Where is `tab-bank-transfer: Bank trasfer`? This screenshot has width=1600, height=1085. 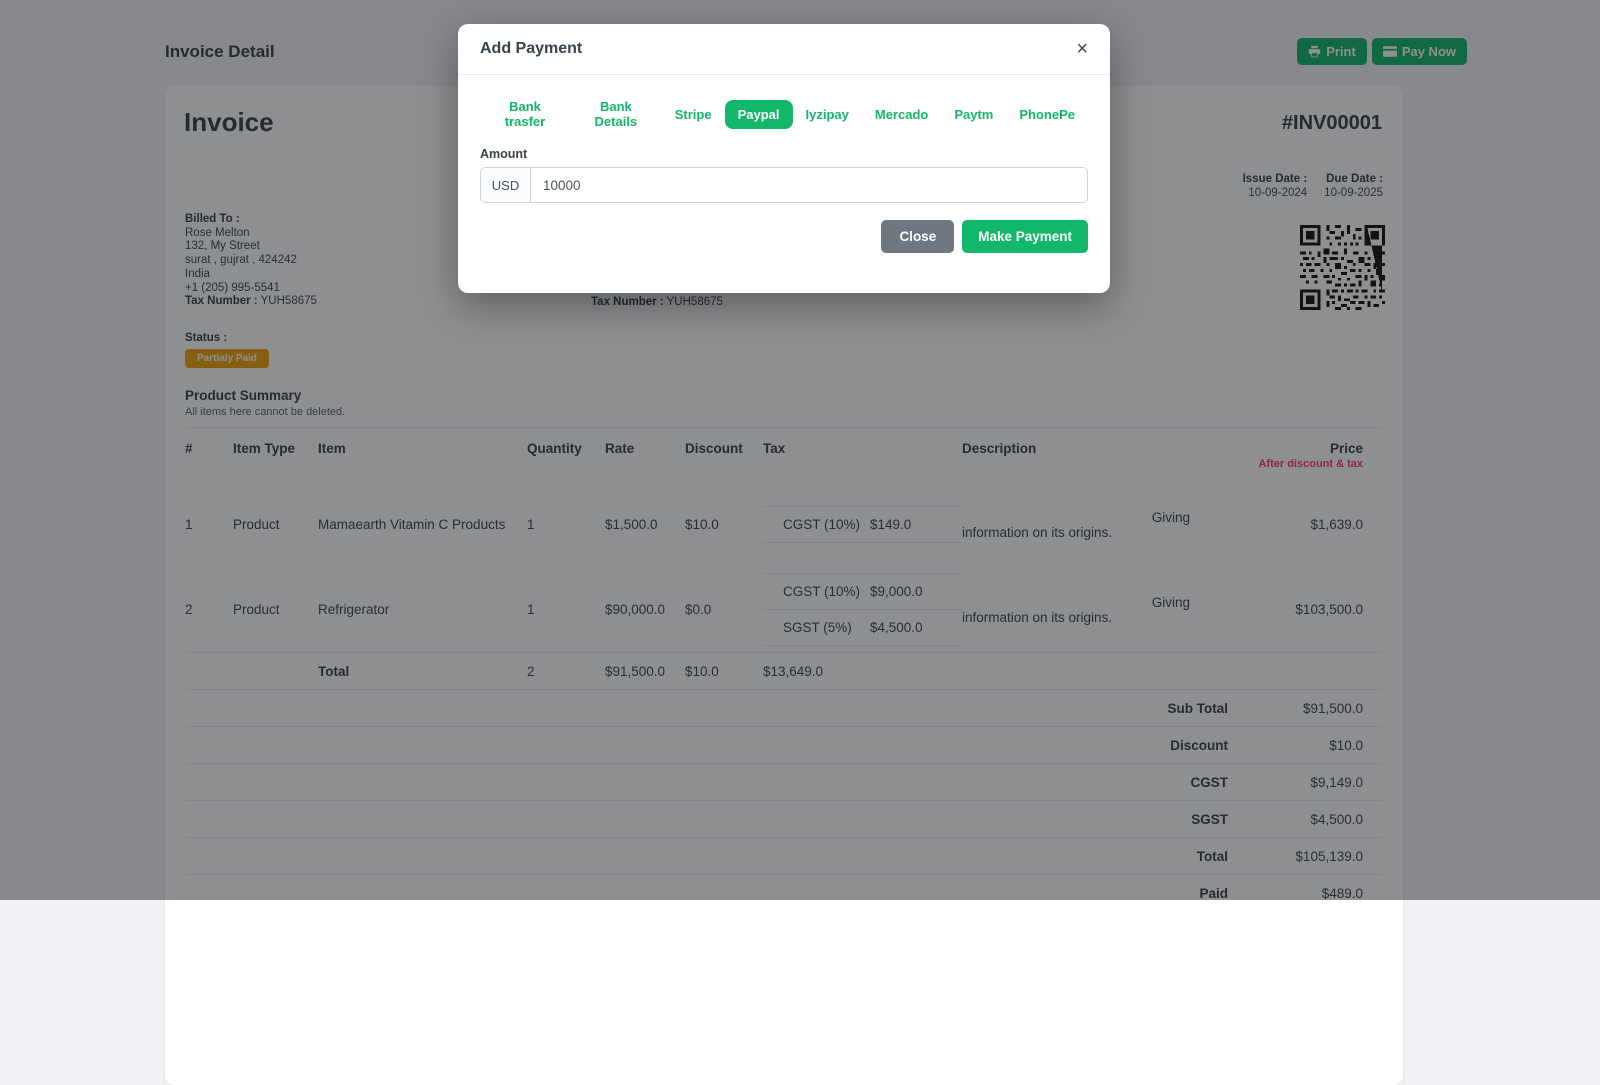
tab-bank-transfer: Bank trasfer is located at coordinates (525, 114).